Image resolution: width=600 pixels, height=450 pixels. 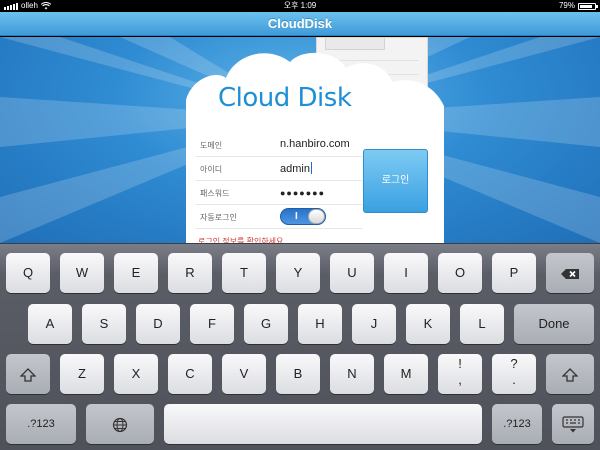 What do you see at coordinates (285, 98) in the screenshot?
I see `app-logo-text: Cloud Disk` at bounding box center [285, 98].